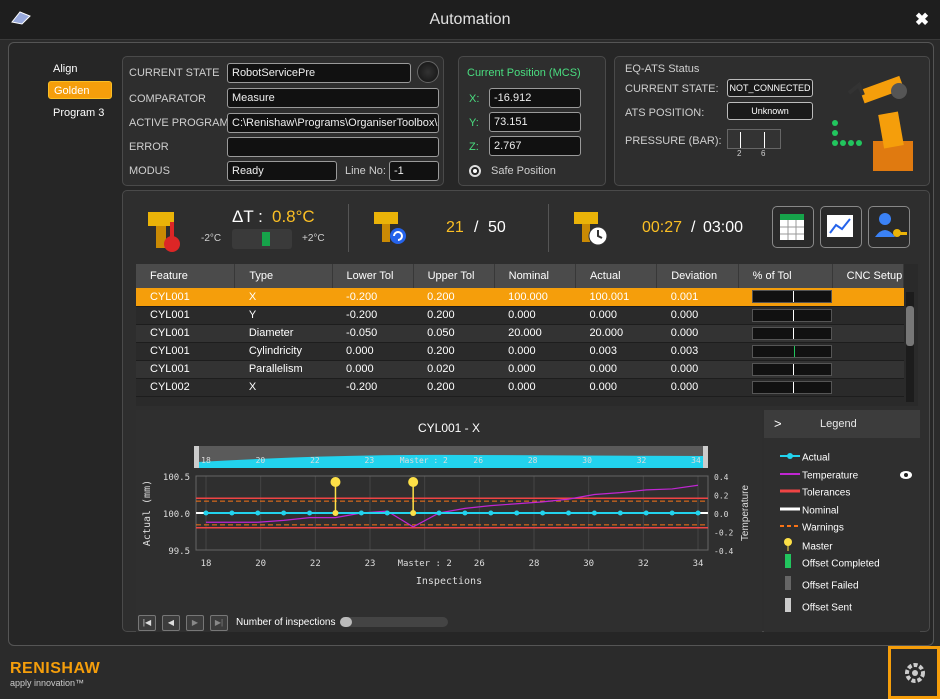 This screenshot has height=699, width=940. Describe the element at coordinates (793, 227) in the screenshot. I see `export-excel-button` at that location.